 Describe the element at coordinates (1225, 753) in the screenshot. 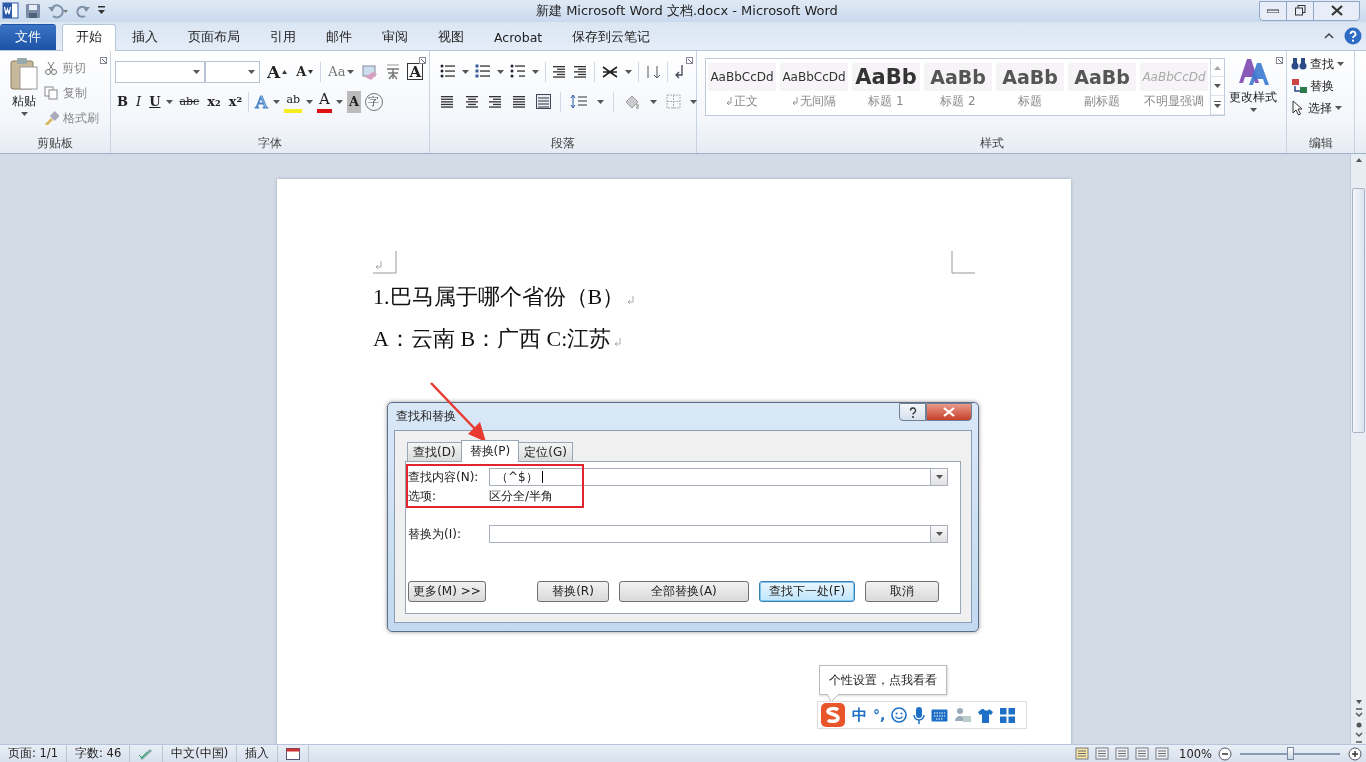

I see `zoom-out-icon` at that location.